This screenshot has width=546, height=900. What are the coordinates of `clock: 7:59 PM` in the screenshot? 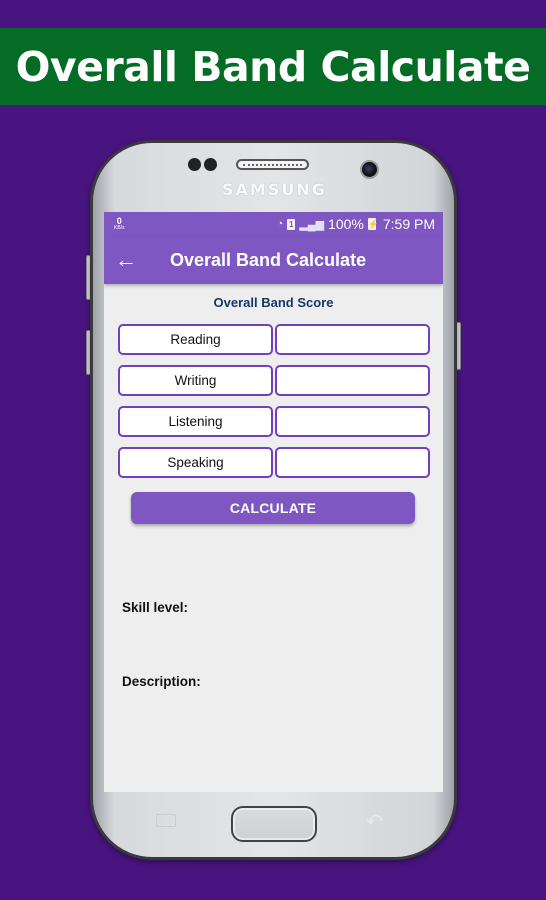 It's located at (408, 224).